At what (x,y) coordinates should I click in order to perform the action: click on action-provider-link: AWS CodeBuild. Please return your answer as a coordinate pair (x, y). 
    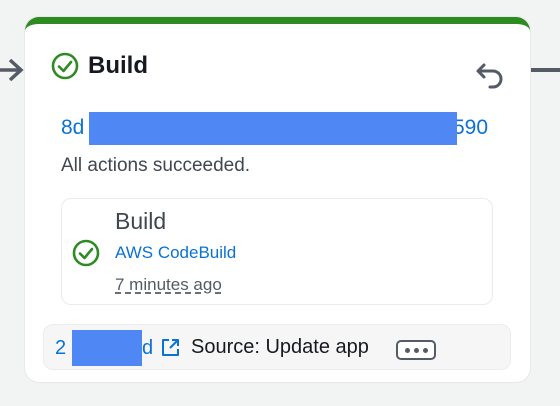
    Looking at the image, I should click on (175, 253).